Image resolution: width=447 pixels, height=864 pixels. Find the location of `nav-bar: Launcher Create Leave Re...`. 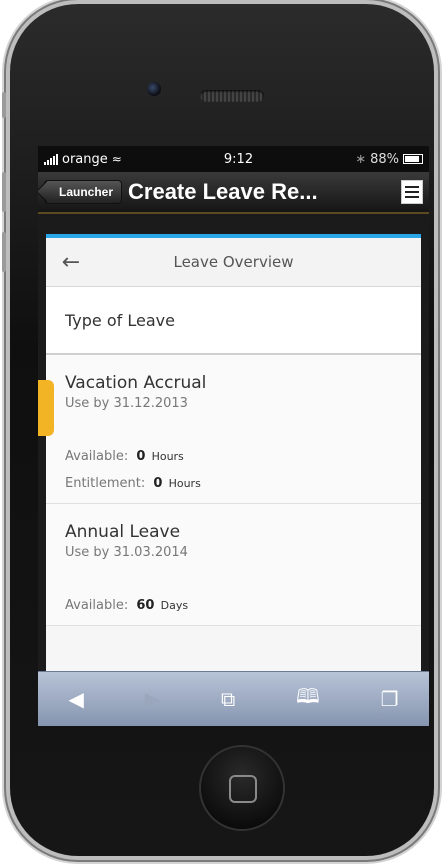

nav-bar: Launcher Create Leave Re... is located at coordinates (233, 193).